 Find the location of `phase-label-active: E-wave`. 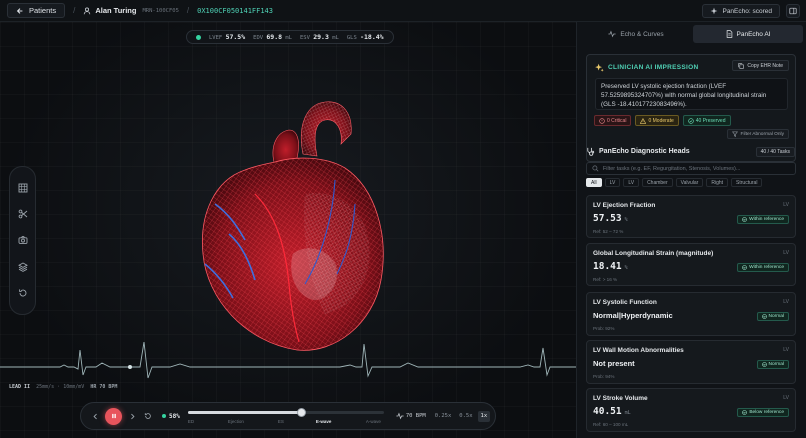

phase-label-active: E-wave is located at coordinates (323, 421).